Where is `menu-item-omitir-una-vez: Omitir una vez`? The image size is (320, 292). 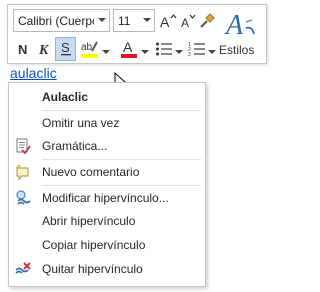 menu-item-omitir-una-vez: Omitir una vez is located at coordinates (107, 123).